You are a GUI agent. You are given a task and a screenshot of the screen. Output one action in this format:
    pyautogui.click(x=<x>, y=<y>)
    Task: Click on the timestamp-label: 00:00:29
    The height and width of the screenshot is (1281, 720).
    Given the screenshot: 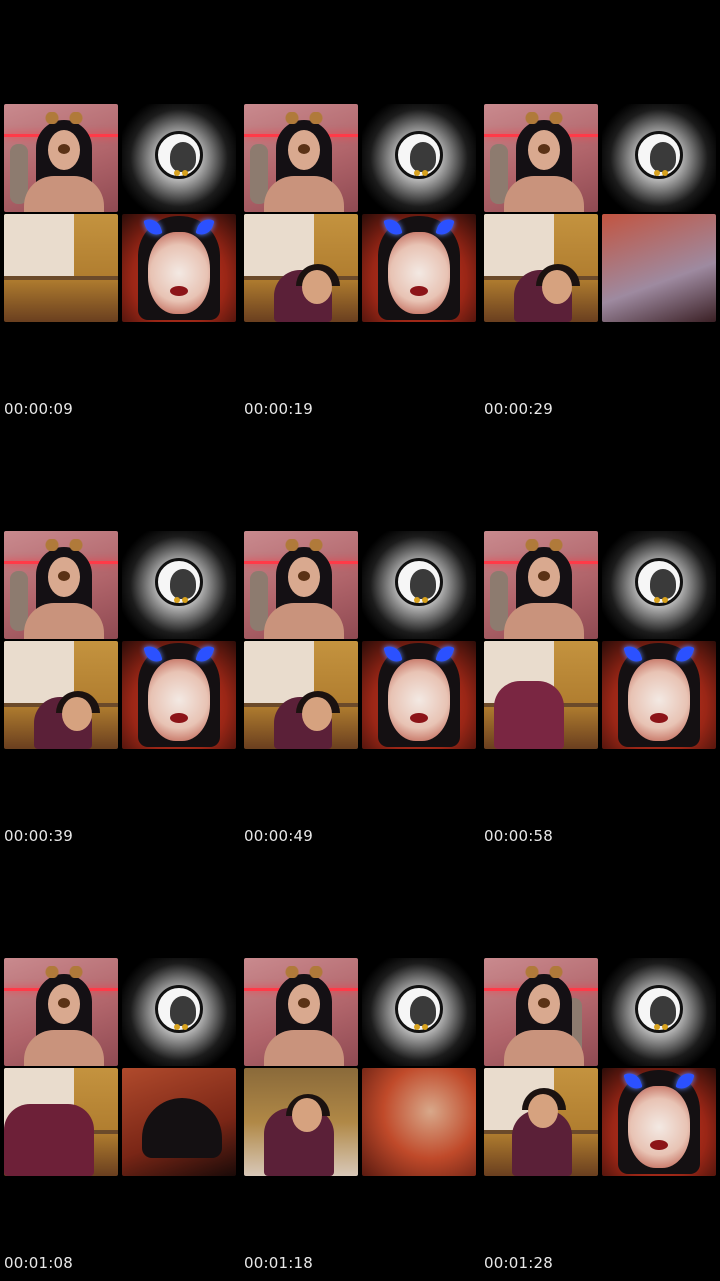 What is the action you would take?
    pyautogui.click(x=518, y=409)
    